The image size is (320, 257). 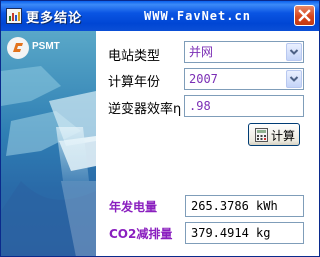 What do you see at coordinates (145, 109) in the screenshot?
I see `inverter-efficiency-label: 逆变器效率η` at bounding box center [145, 109].